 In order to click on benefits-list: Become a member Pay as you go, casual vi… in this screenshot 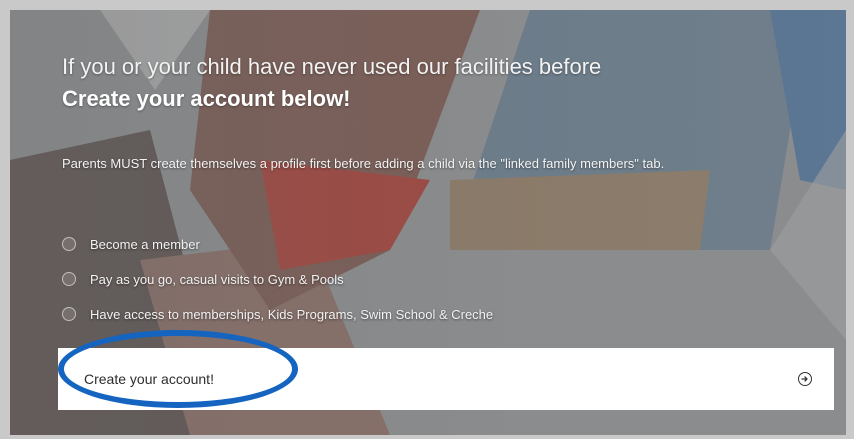, I will do `click(277, 284)`.